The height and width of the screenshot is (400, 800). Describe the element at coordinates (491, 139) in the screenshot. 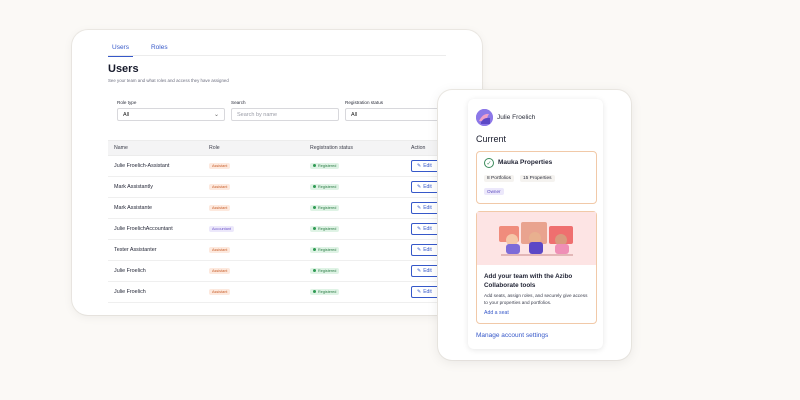

I see `current-heading: Current` at that location.